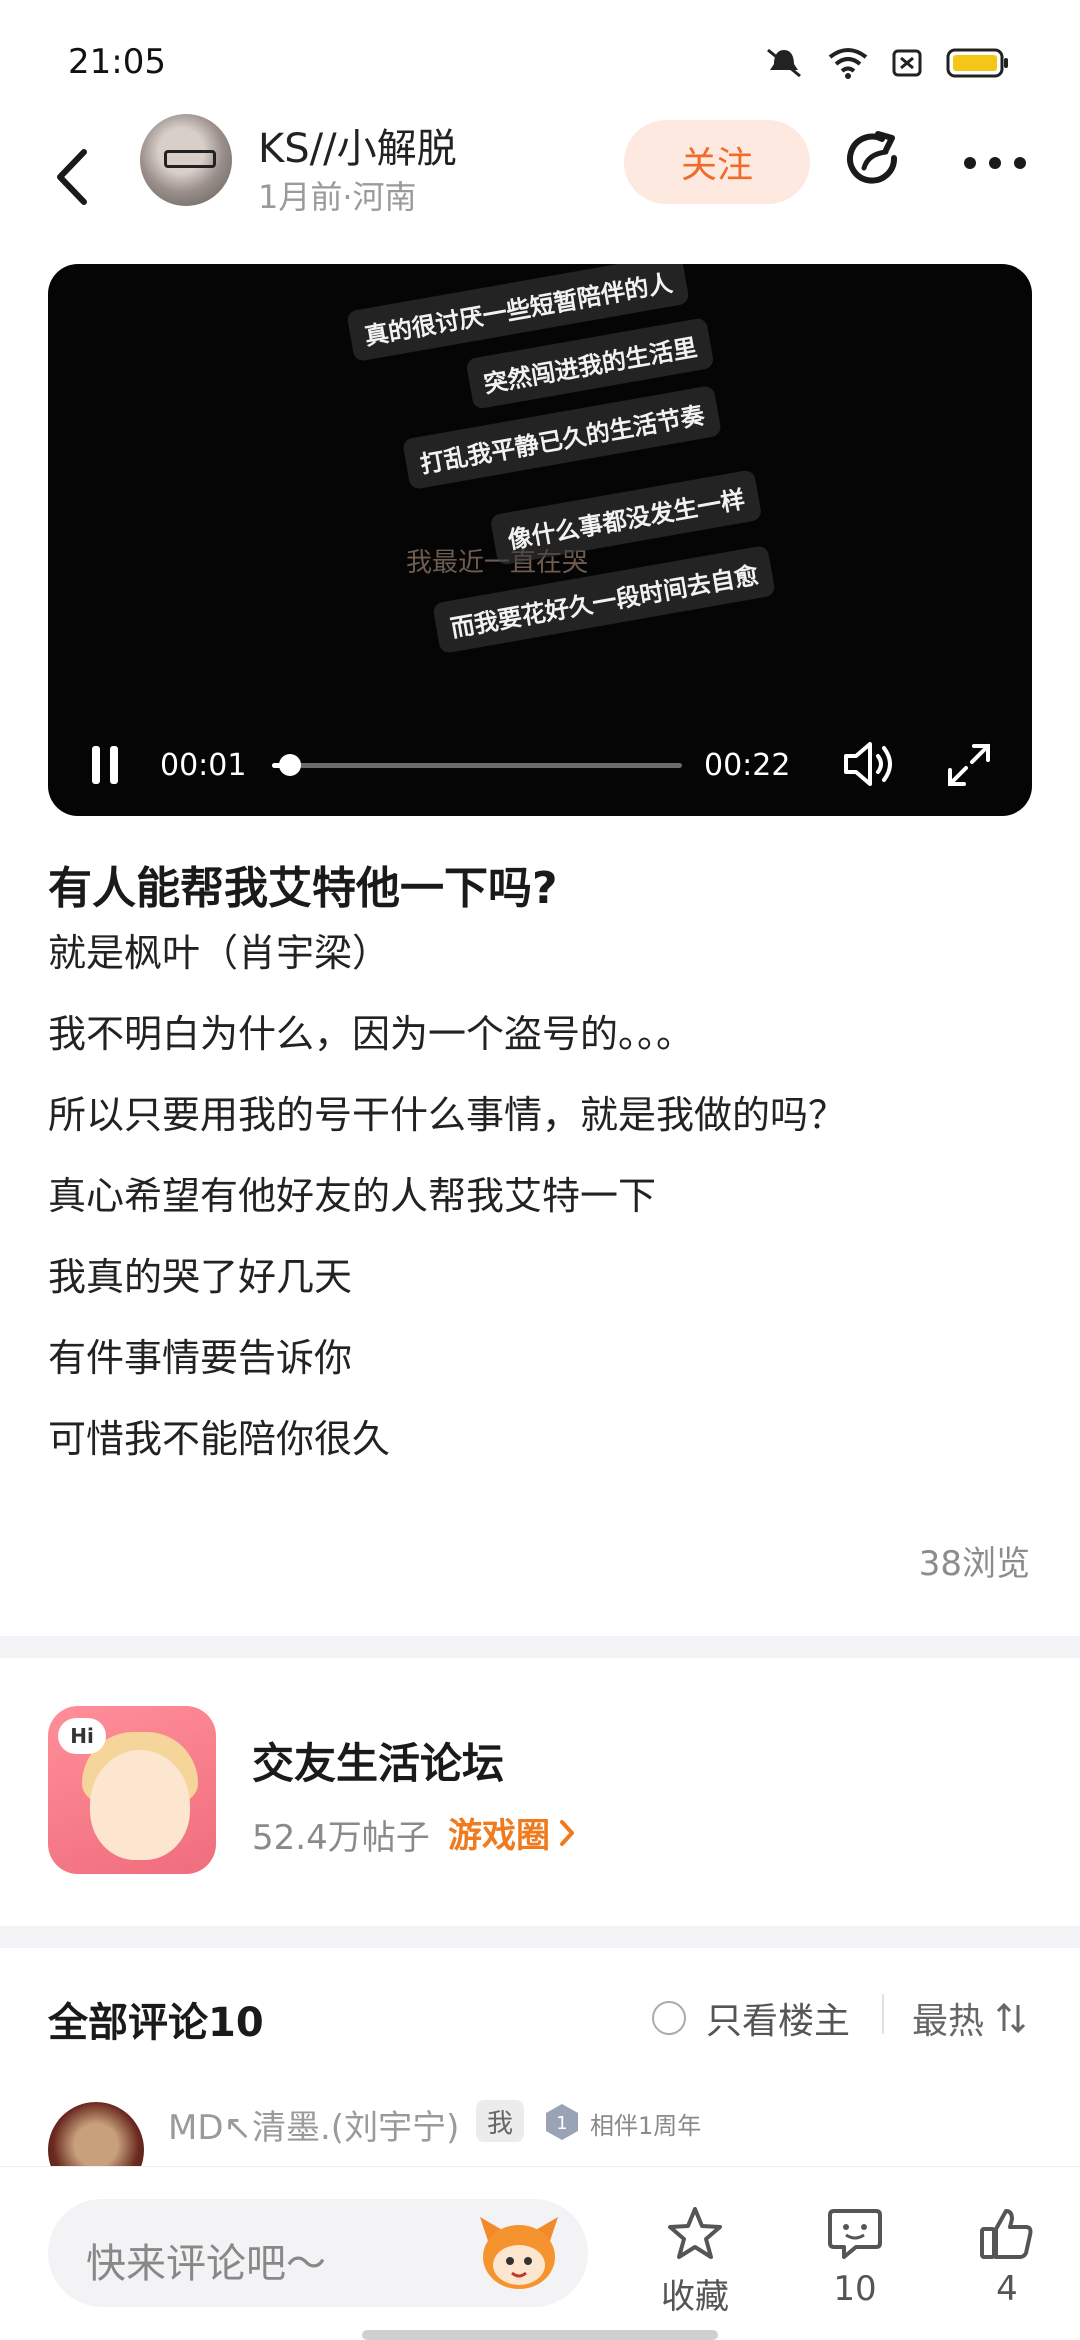 This screenshot has width=1080, height=2340. Describe the element at coordinates (669, 2018) in the screenshot. I see `radio-icon` at that location.